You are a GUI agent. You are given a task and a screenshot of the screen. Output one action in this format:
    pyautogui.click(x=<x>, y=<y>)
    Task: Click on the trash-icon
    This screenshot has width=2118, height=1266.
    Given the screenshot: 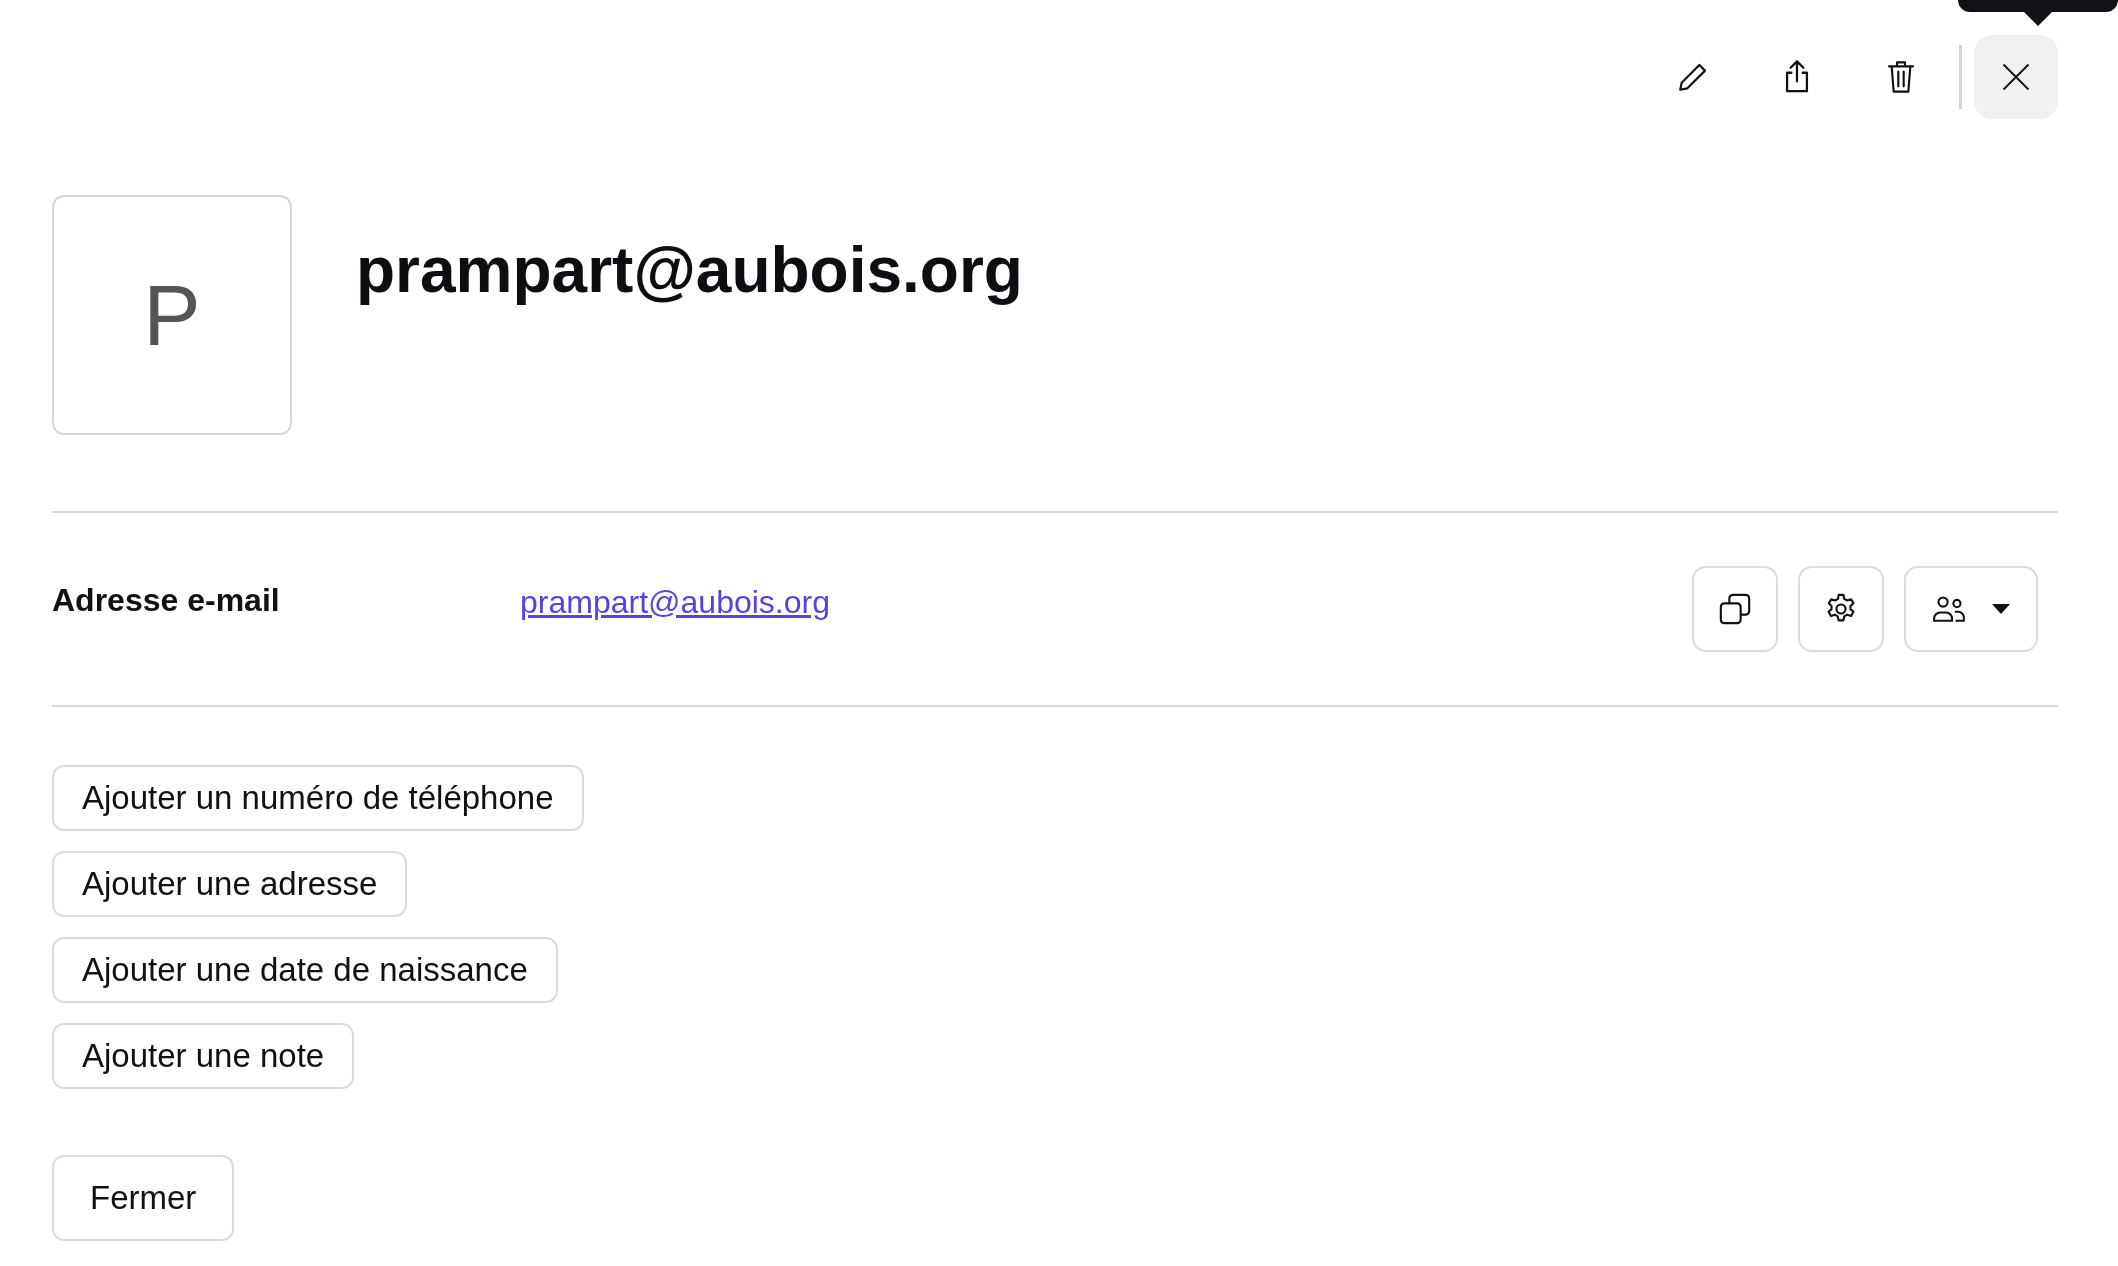 What is the action you would take?
    pyautogui.click(x=1901, y=77)
    